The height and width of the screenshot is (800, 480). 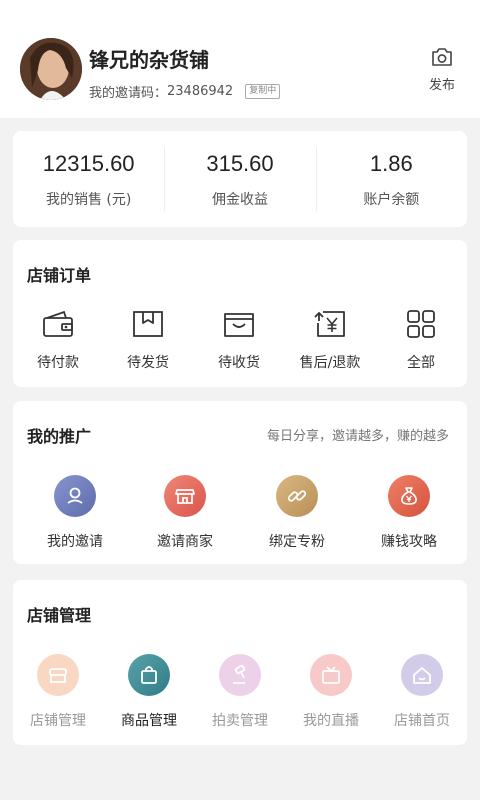 I want to click on orders-title: 店铺订单, so click(x=59, y=275).